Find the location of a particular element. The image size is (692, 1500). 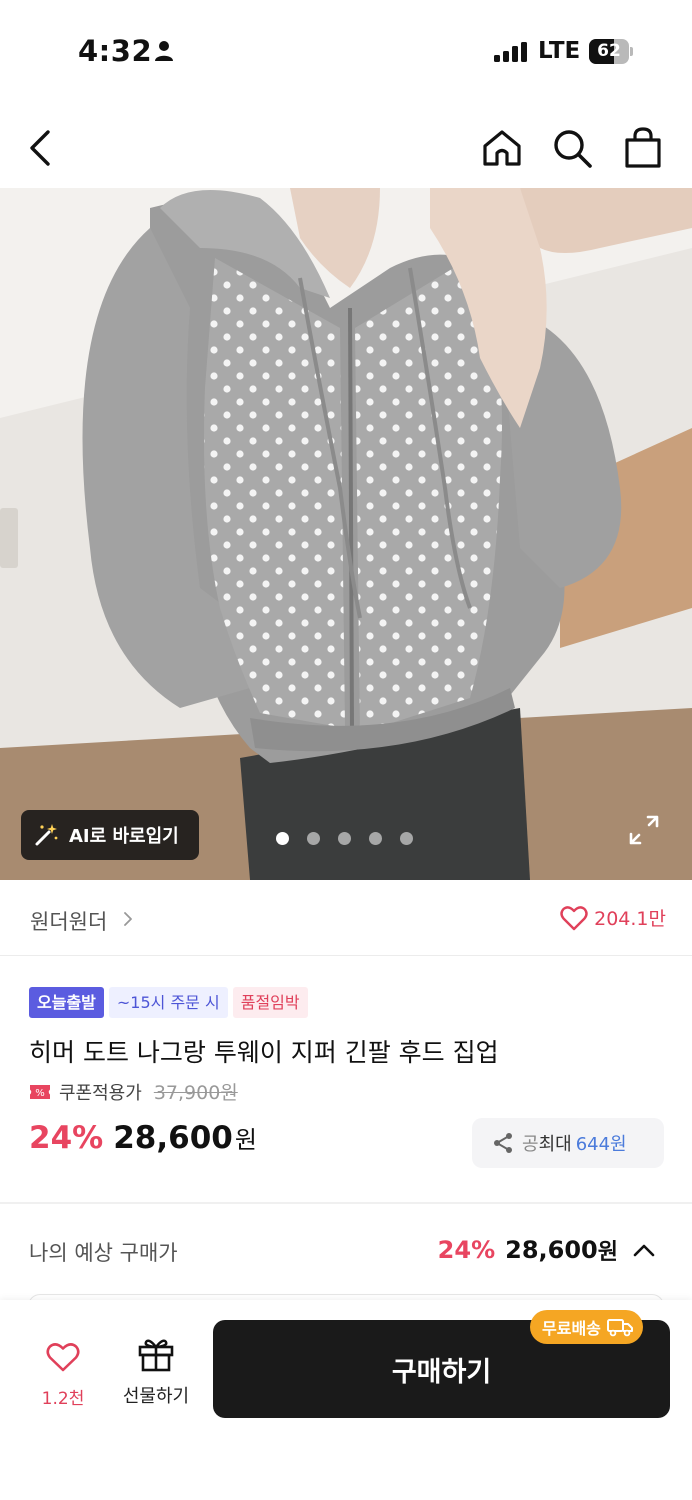

wishlist-button: 1.2천 is located at coordinates (63, 1375).